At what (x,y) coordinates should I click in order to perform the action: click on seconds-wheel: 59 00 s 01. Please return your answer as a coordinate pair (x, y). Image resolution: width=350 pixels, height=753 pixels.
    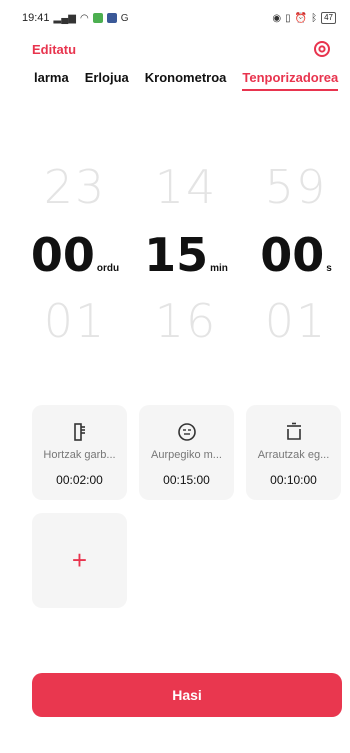
    Looking at the image, I should click on (296, 254).